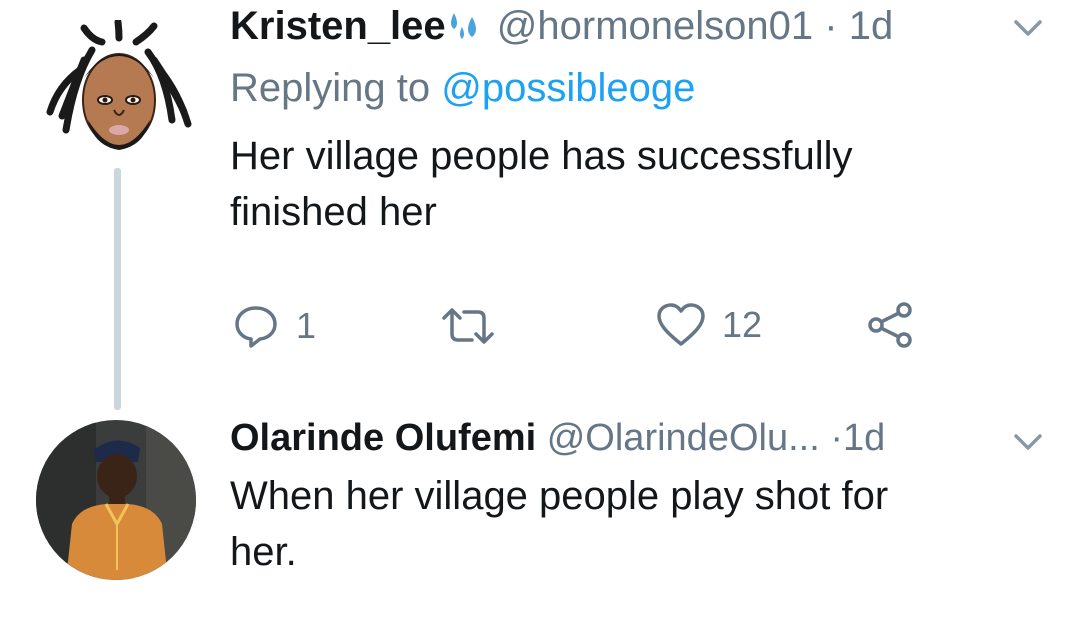 The image size is (1080, 621). I want to click on reply-icon, so click(256, 327).